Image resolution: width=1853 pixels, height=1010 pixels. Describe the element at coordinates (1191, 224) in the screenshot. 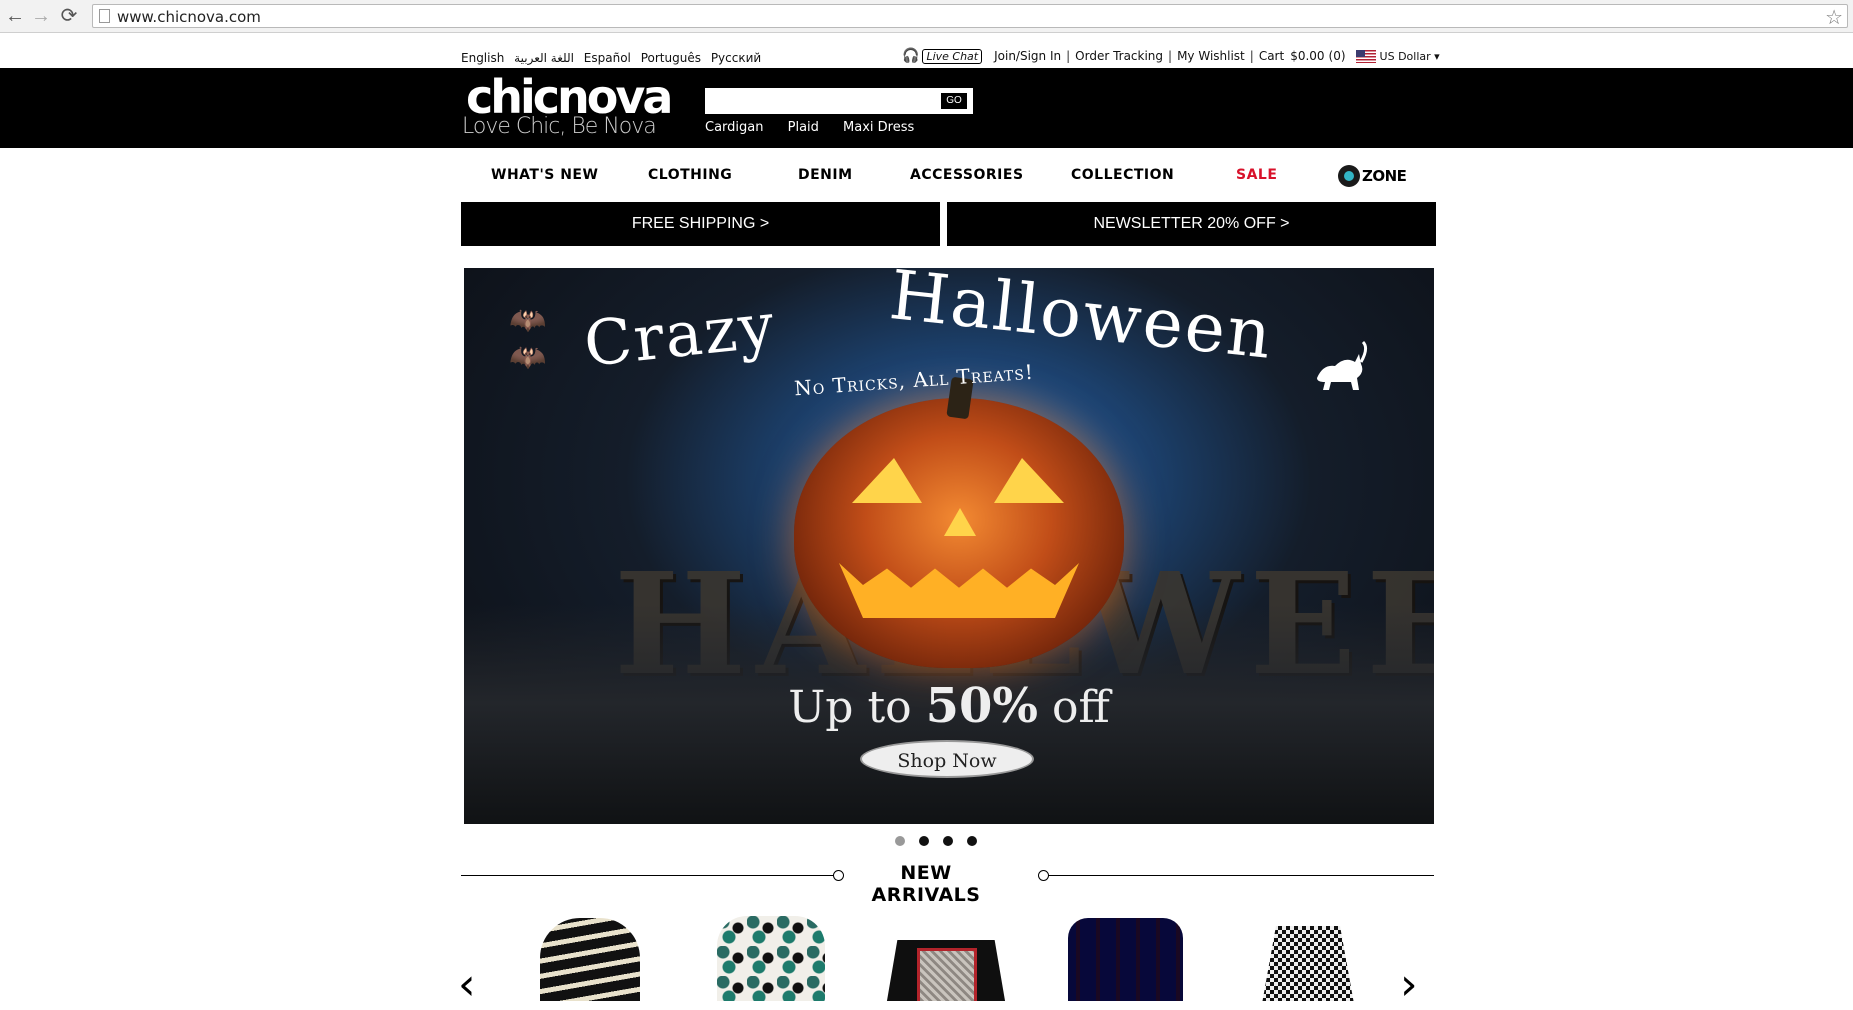

I see `newsletter-banner: NEWSLETTER 20% OFF >` at that location.